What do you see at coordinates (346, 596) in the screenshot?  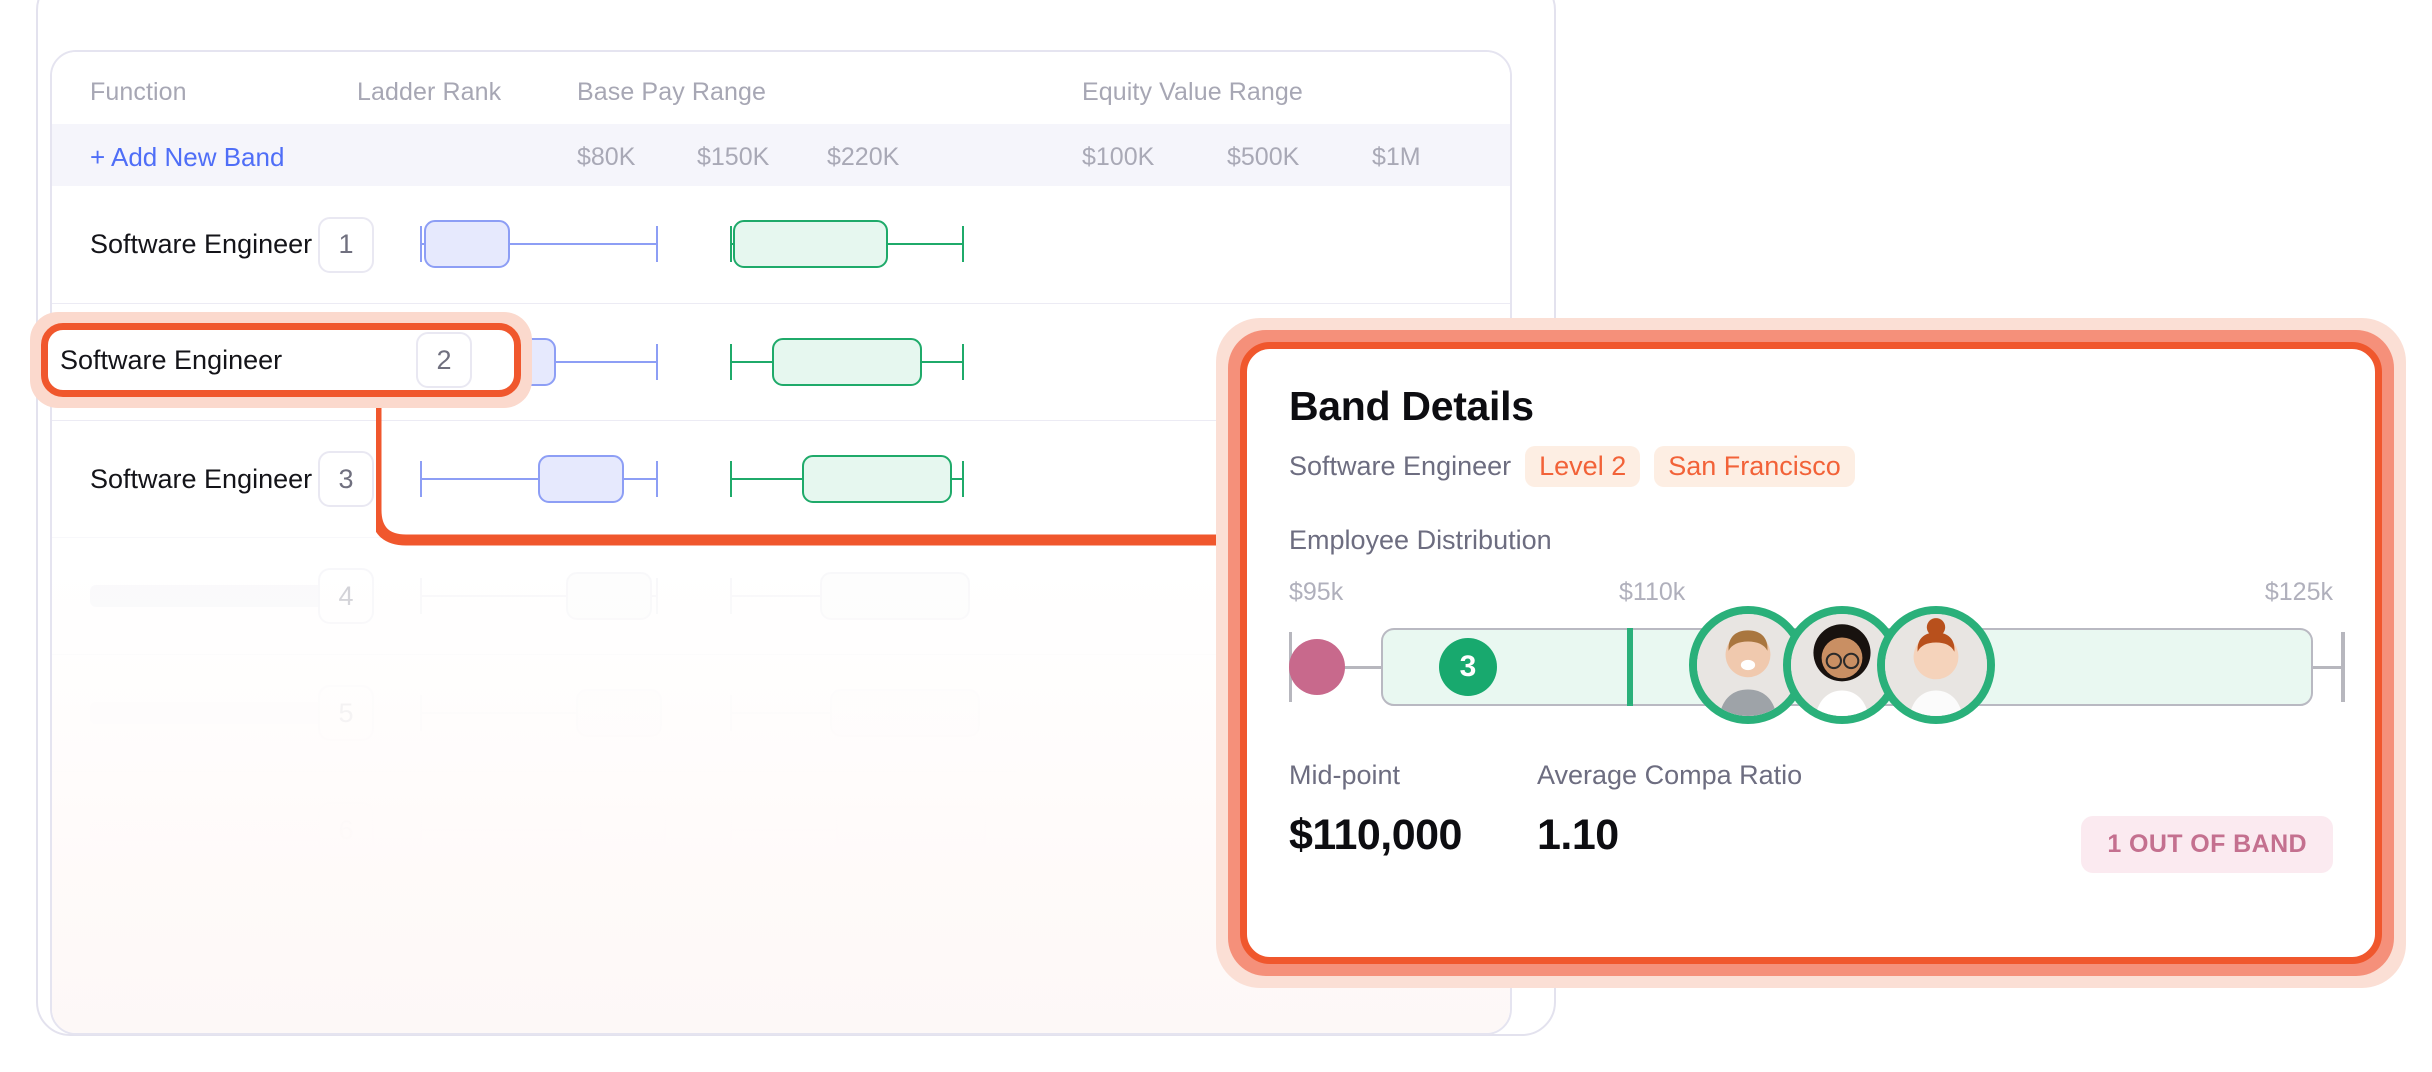 I see `cell-ladder-rank: 4` at bounding box center [346, 596].